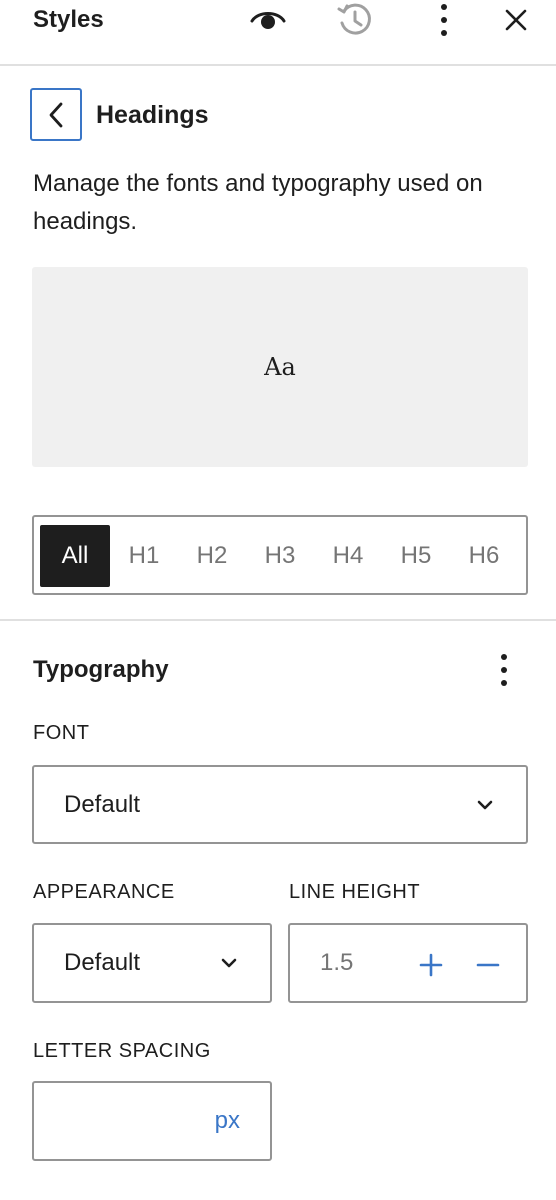  I want to click on level-h3: H3, so click(280, 556).